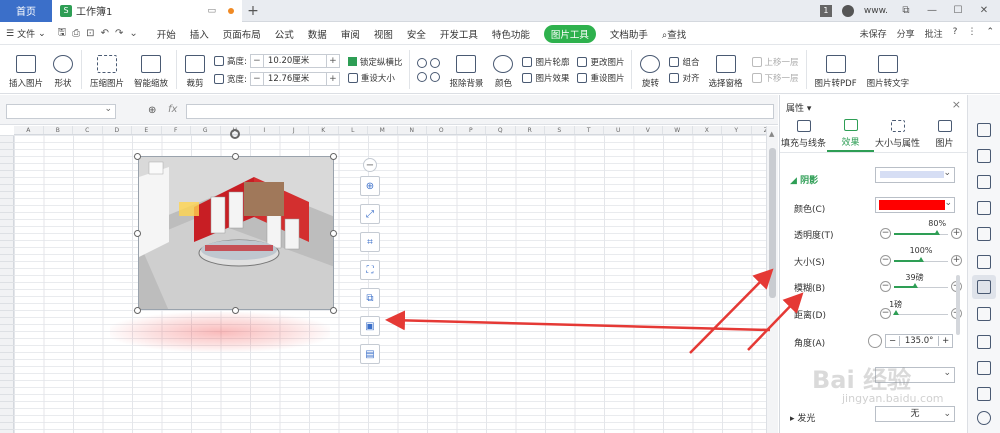 The width and height of the screenshot is (1000, 433). What do you see at coordinates (235, 310) in the screenshot?
I see `resize-handle-bottom` at bounding box center [235, 310].